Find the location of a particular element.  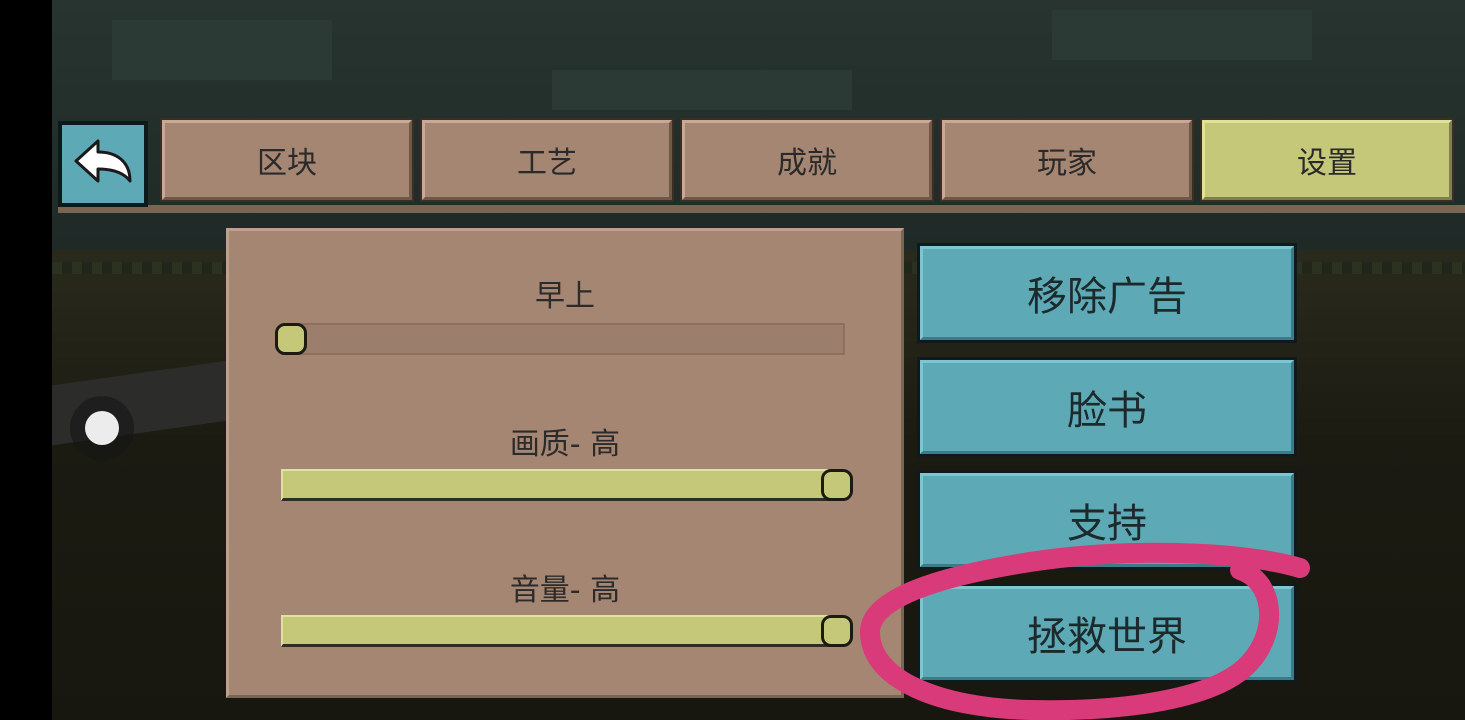

tab-players: 玩家 is located at coordinates (1067, 160).